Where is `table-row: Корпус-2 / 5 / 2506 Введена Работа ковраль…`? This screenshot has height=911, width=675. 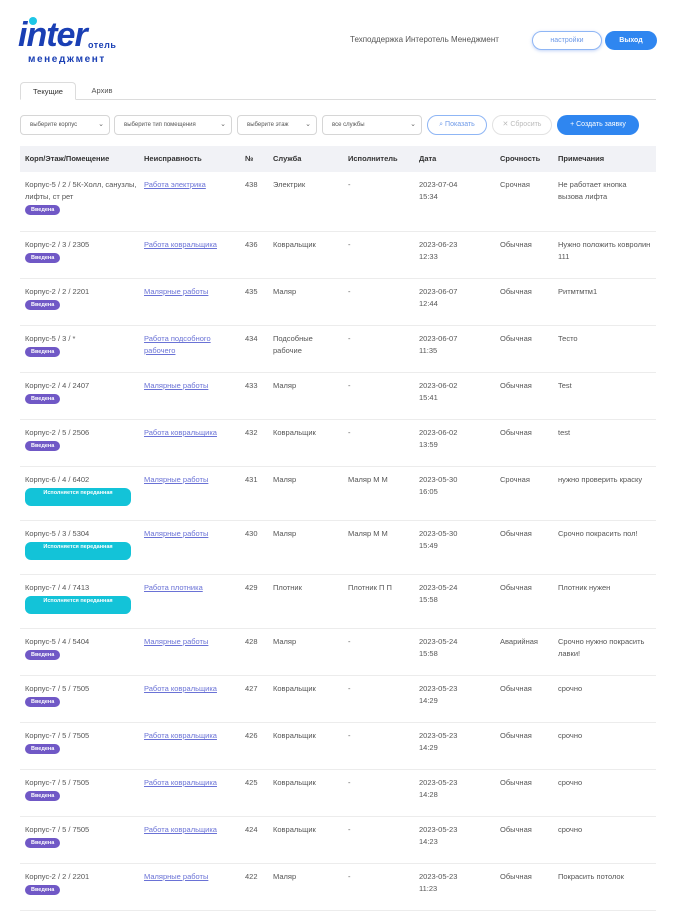
table-row: Корпус-2 / 5 / 2506 Введена Работа ковраль… is located at coordinates (338, 443).